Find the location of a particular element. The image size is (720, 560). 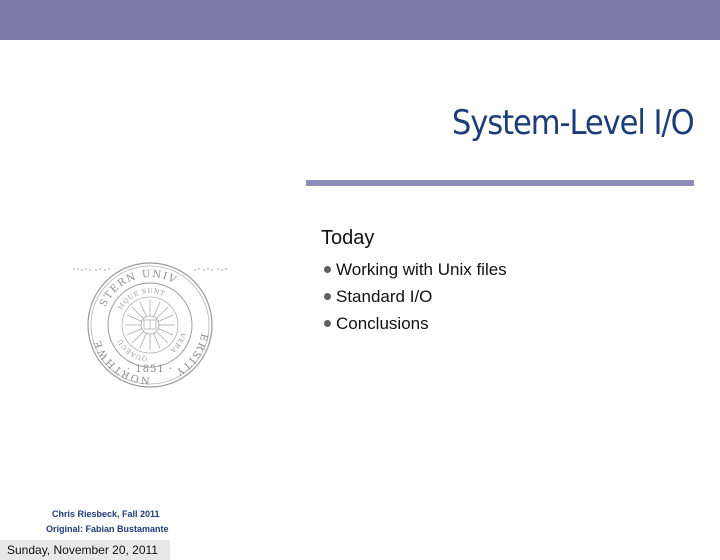

svg-text: MQUE SUNT is located at coordinates (141, 299).